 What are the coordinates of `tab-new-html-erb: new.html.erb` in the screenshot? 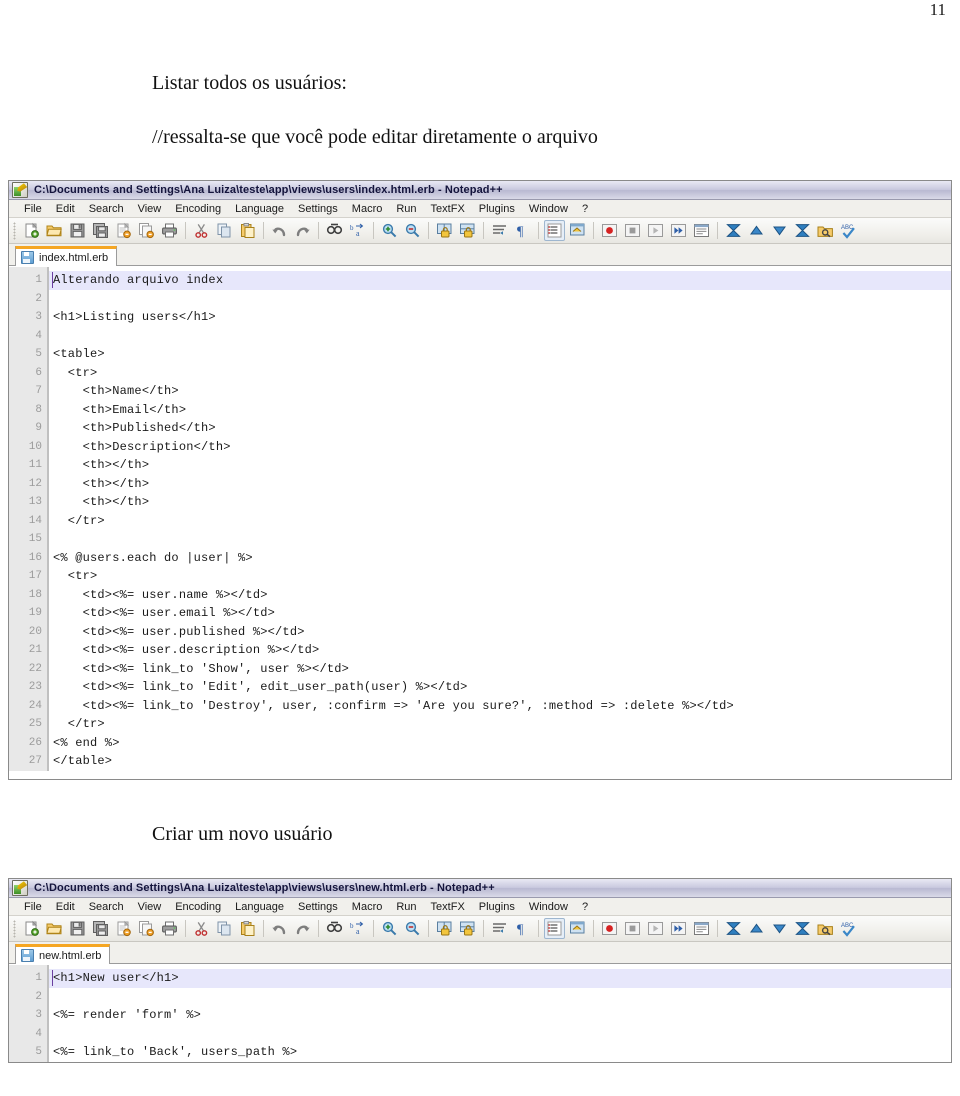 It's located at (63, 954).